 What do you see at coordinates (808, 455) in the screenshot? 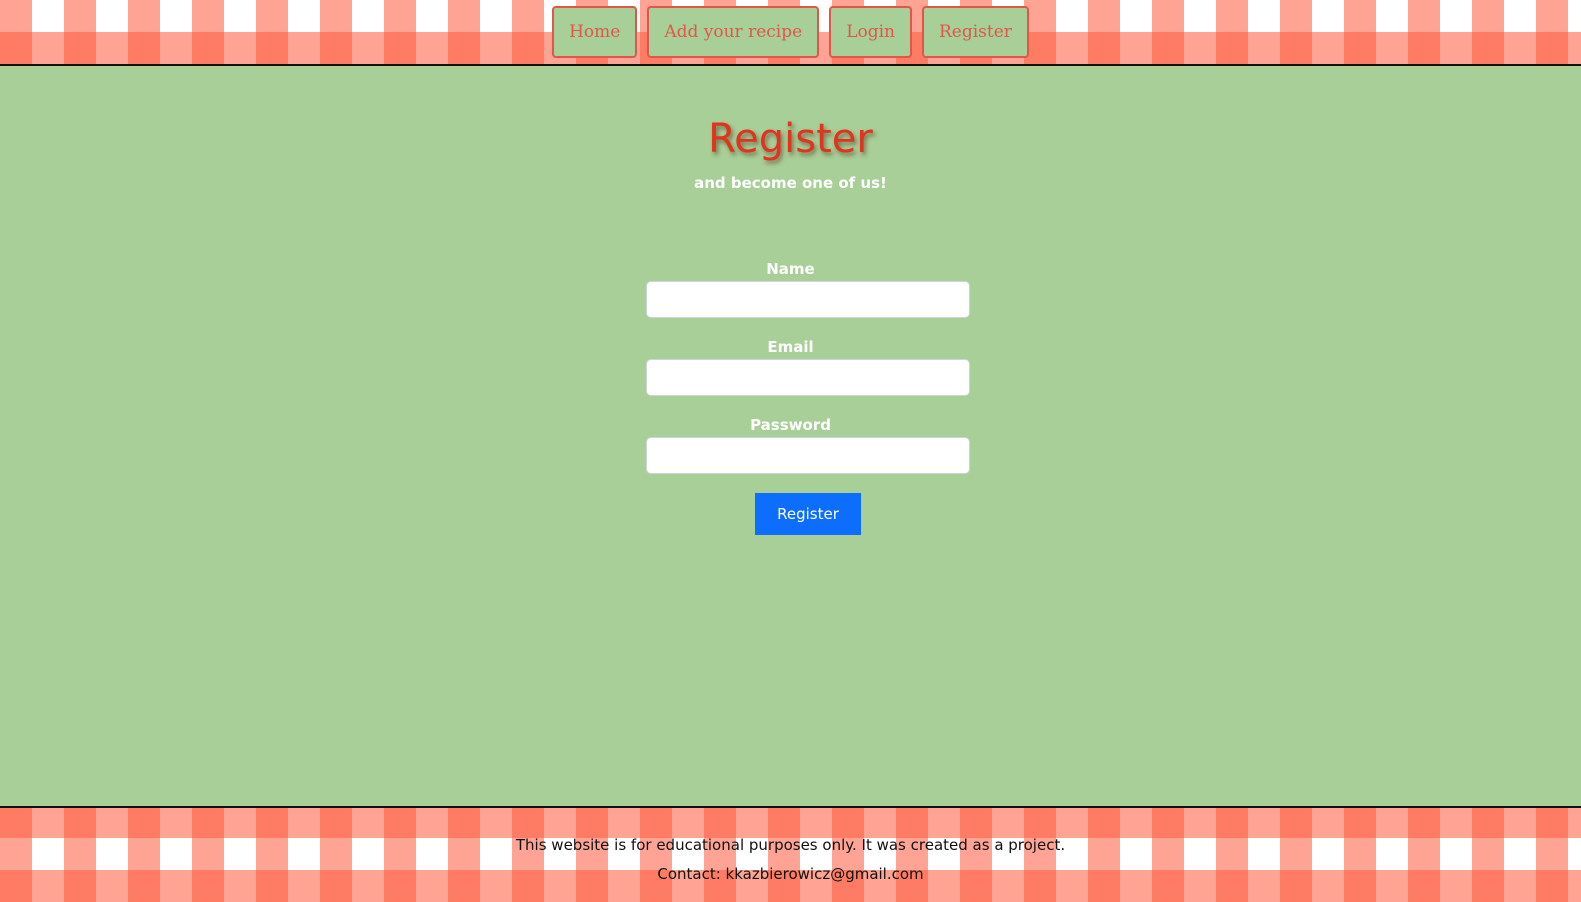
I see `password-field` at bounding box center [808, 455].